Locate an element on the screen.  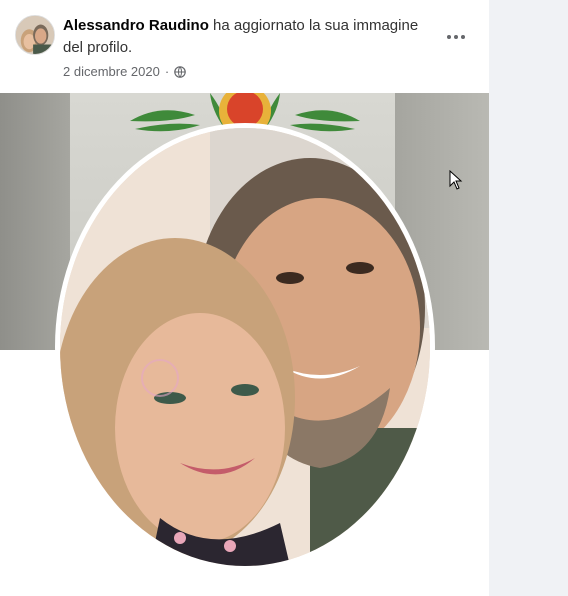
author-avatar is located at coordinates (35, 35).